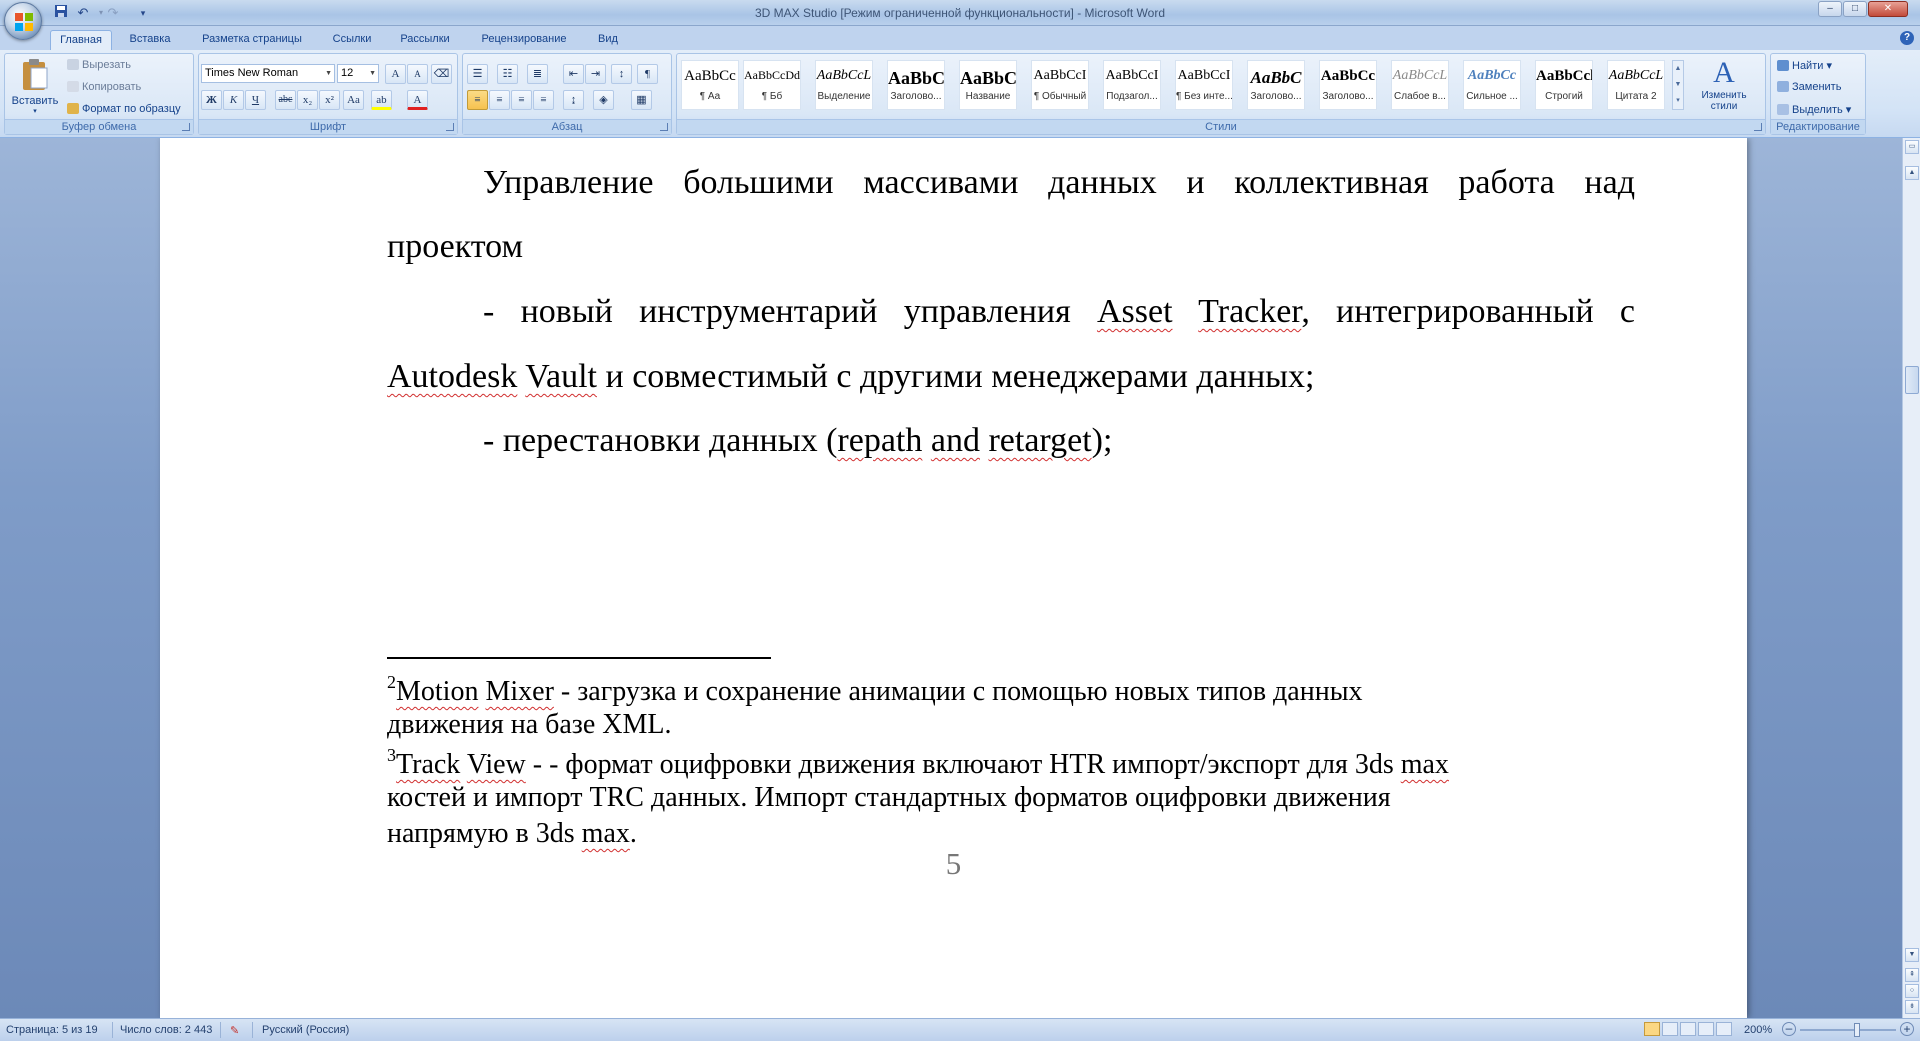 The width and height of the screenshot is (1920, 1041). Describe the element at coordinates (1724, 1029) in the screenshot. I see `draft-icon` at that location.